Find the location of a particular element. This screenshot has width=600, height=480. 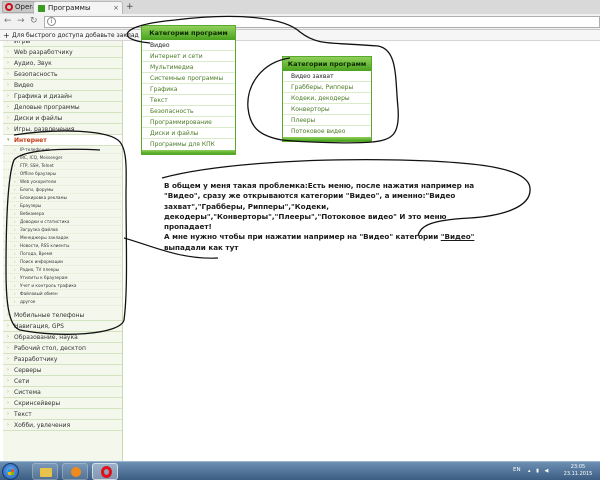

menu-item: Мультимедиа is located at coordinates (188, 67).